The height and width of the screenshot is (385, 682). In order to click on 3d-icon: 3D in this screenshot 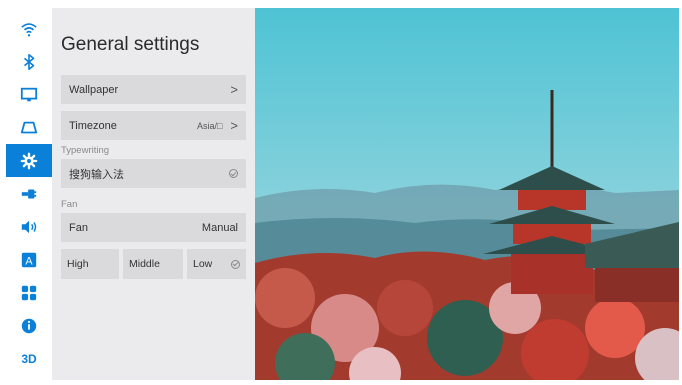, I will do `click(29, 358)`.